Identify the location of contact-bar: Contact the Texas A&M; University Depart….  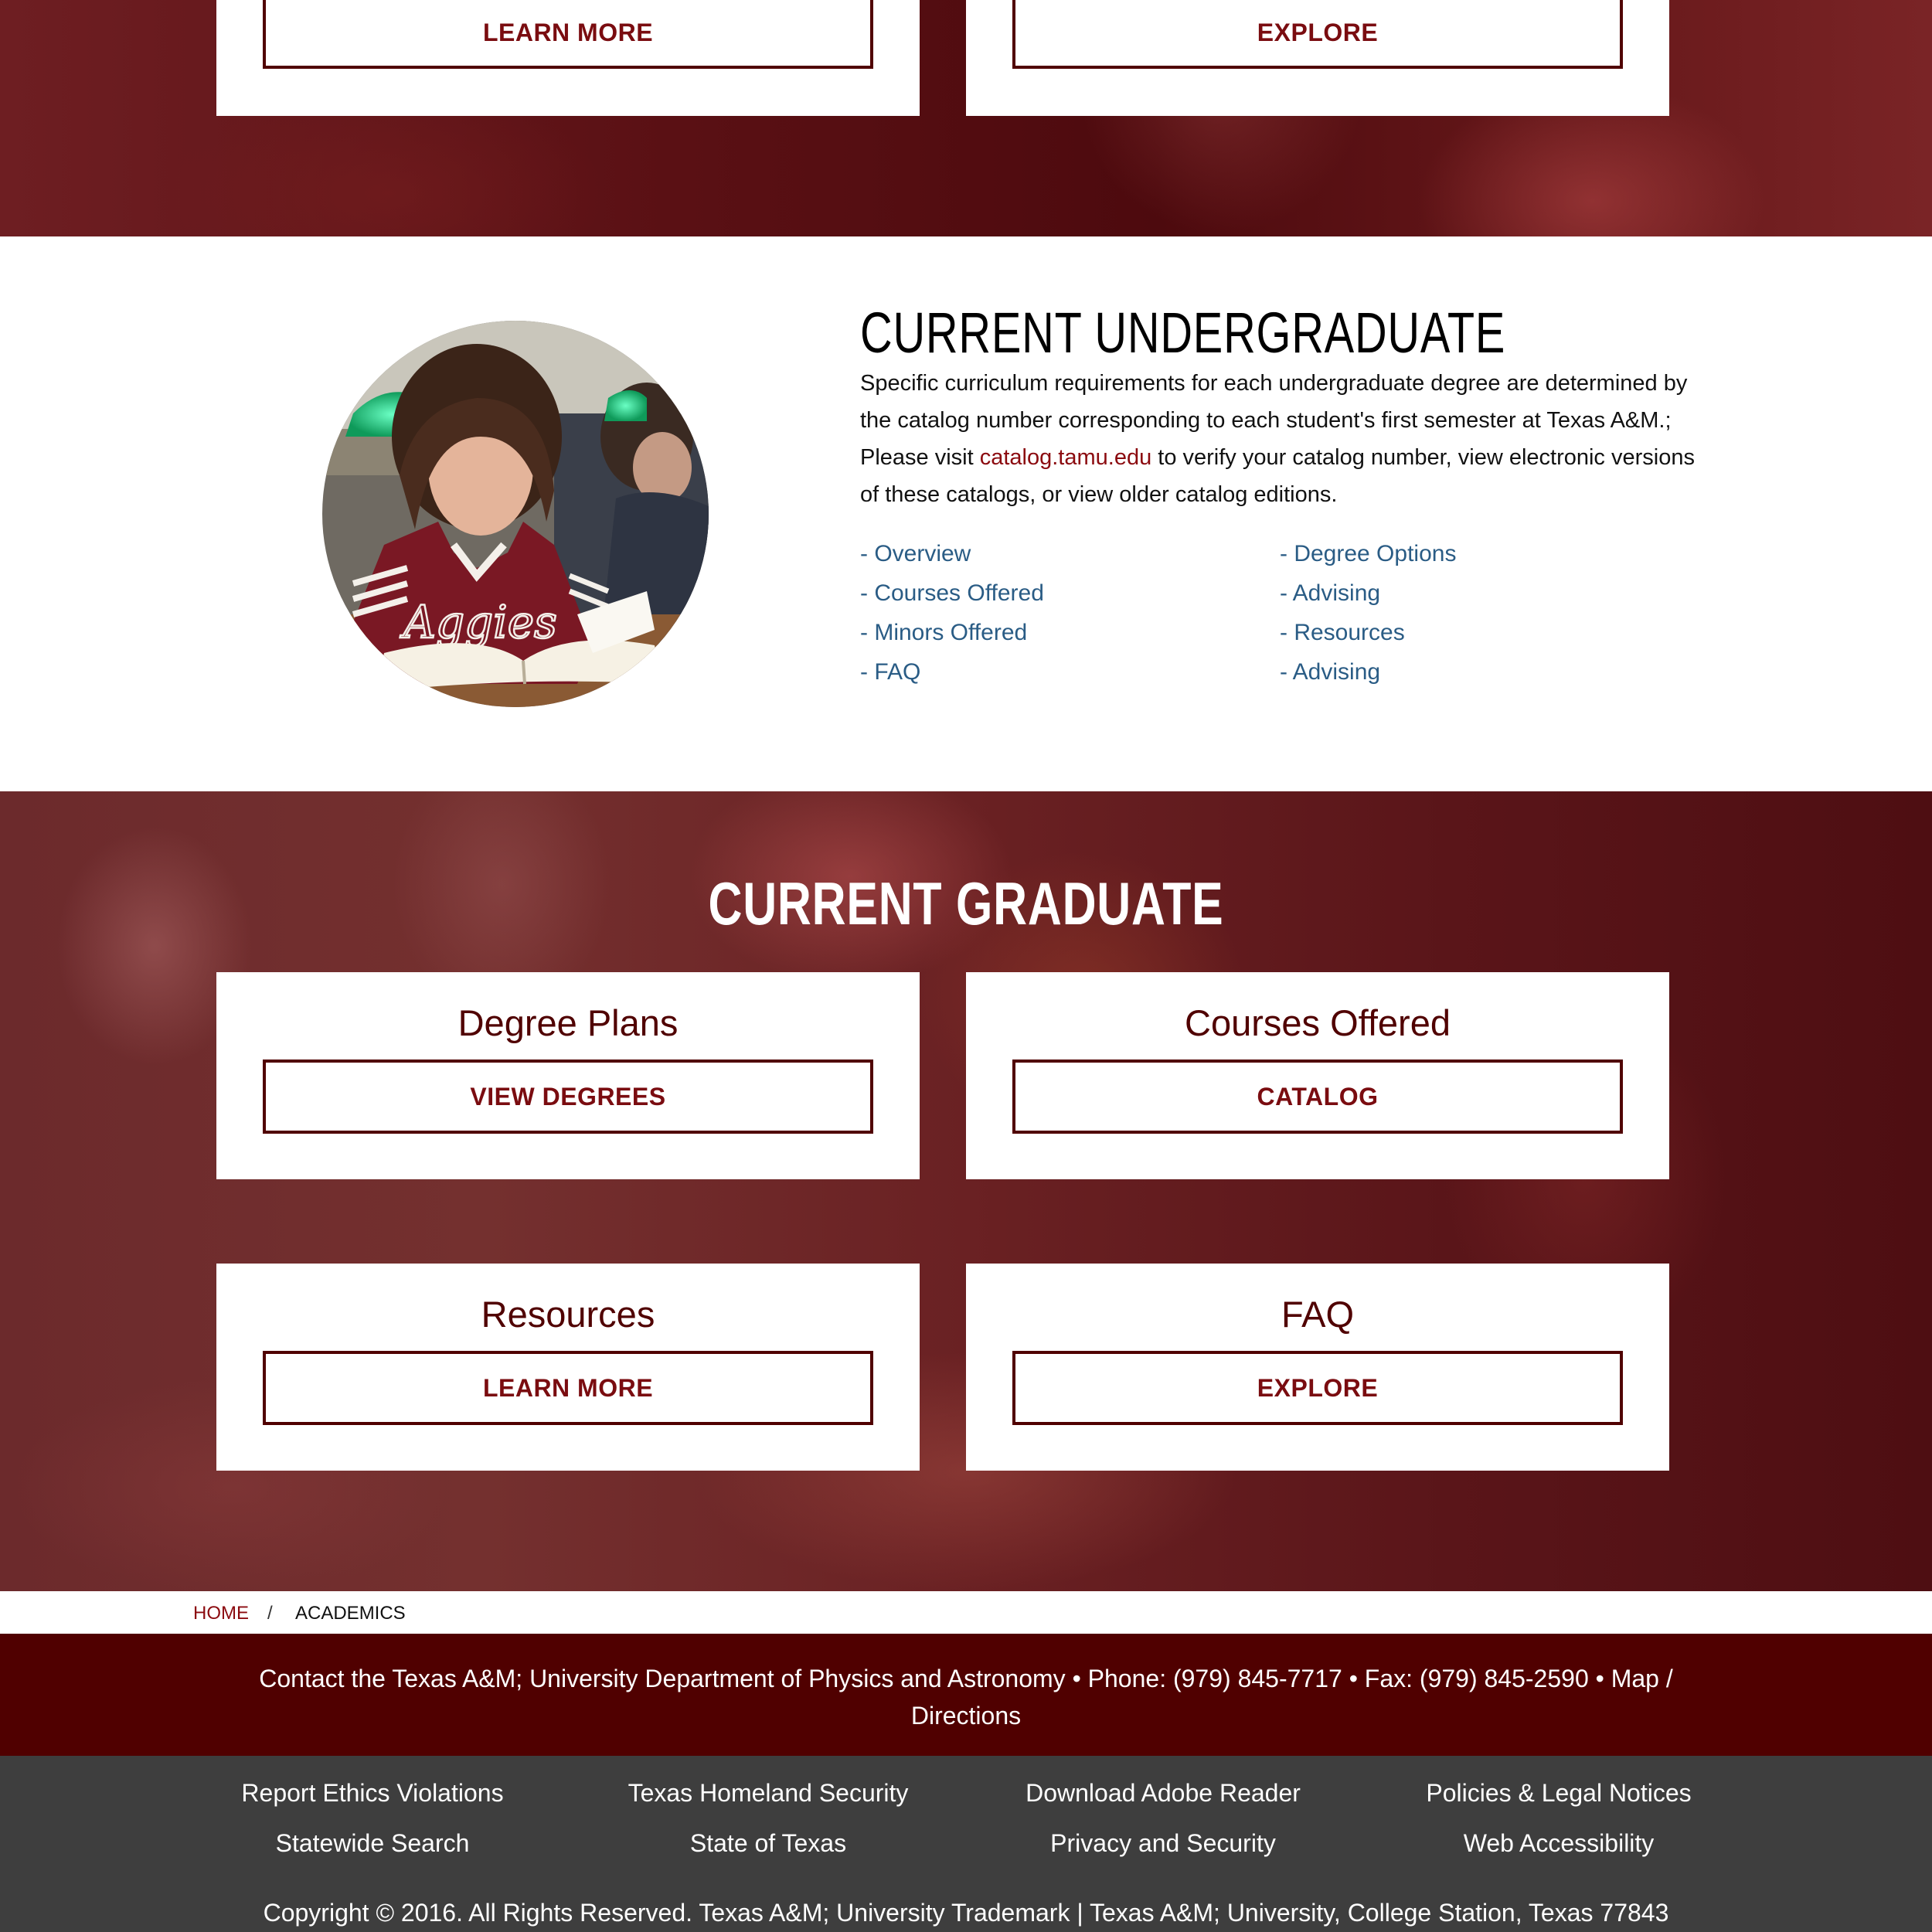
(966, 1695).